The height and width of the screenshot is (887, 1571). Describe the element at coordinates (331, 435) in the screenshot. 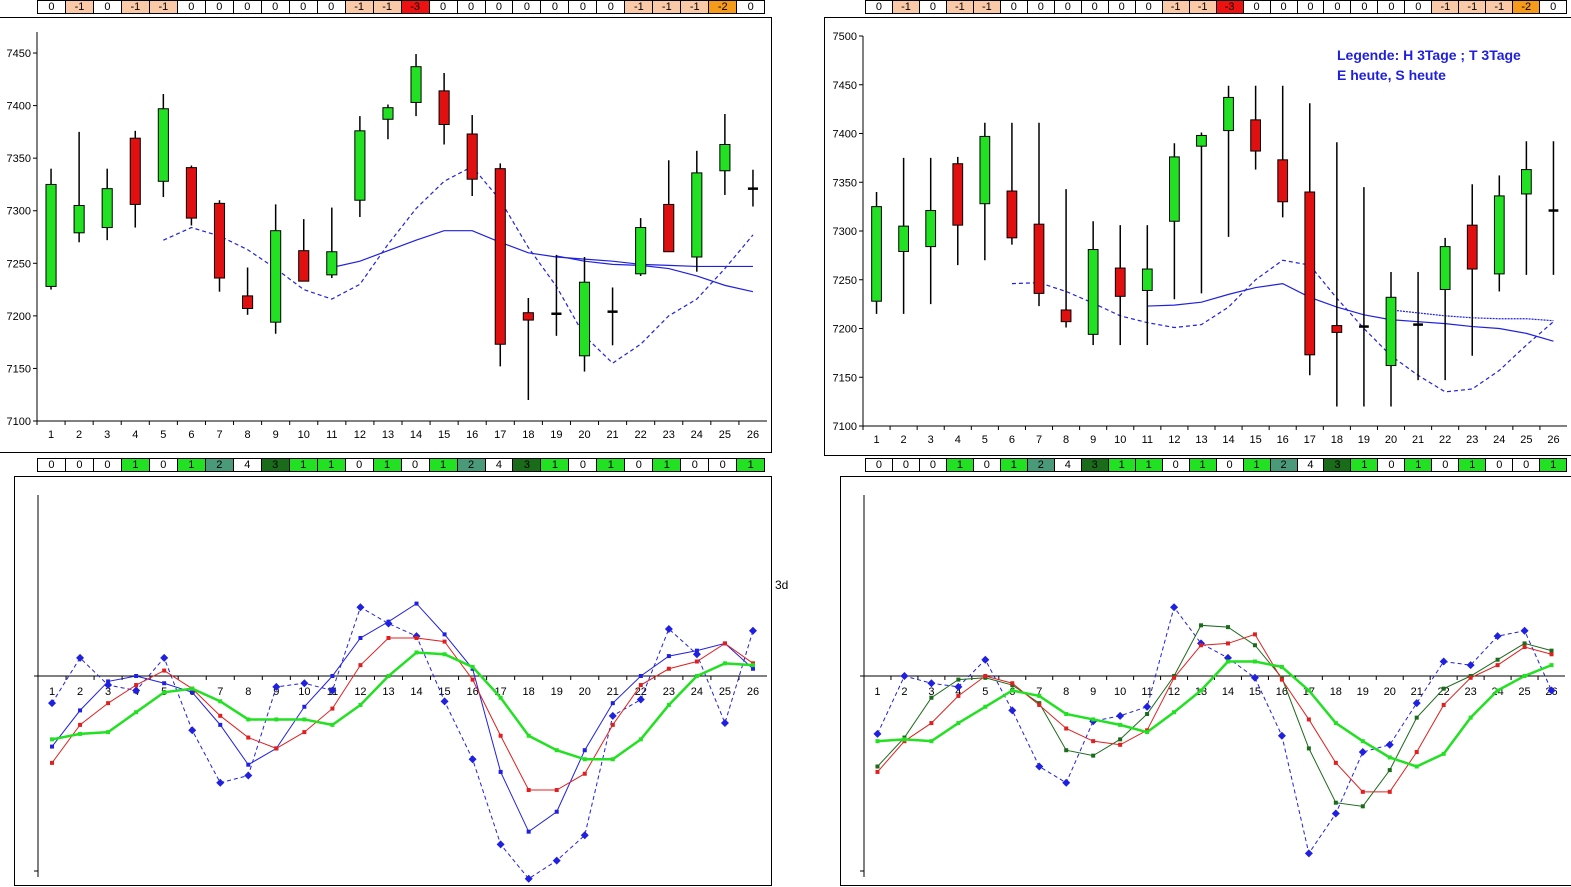

I see `x-tick-label: 11` at that location.